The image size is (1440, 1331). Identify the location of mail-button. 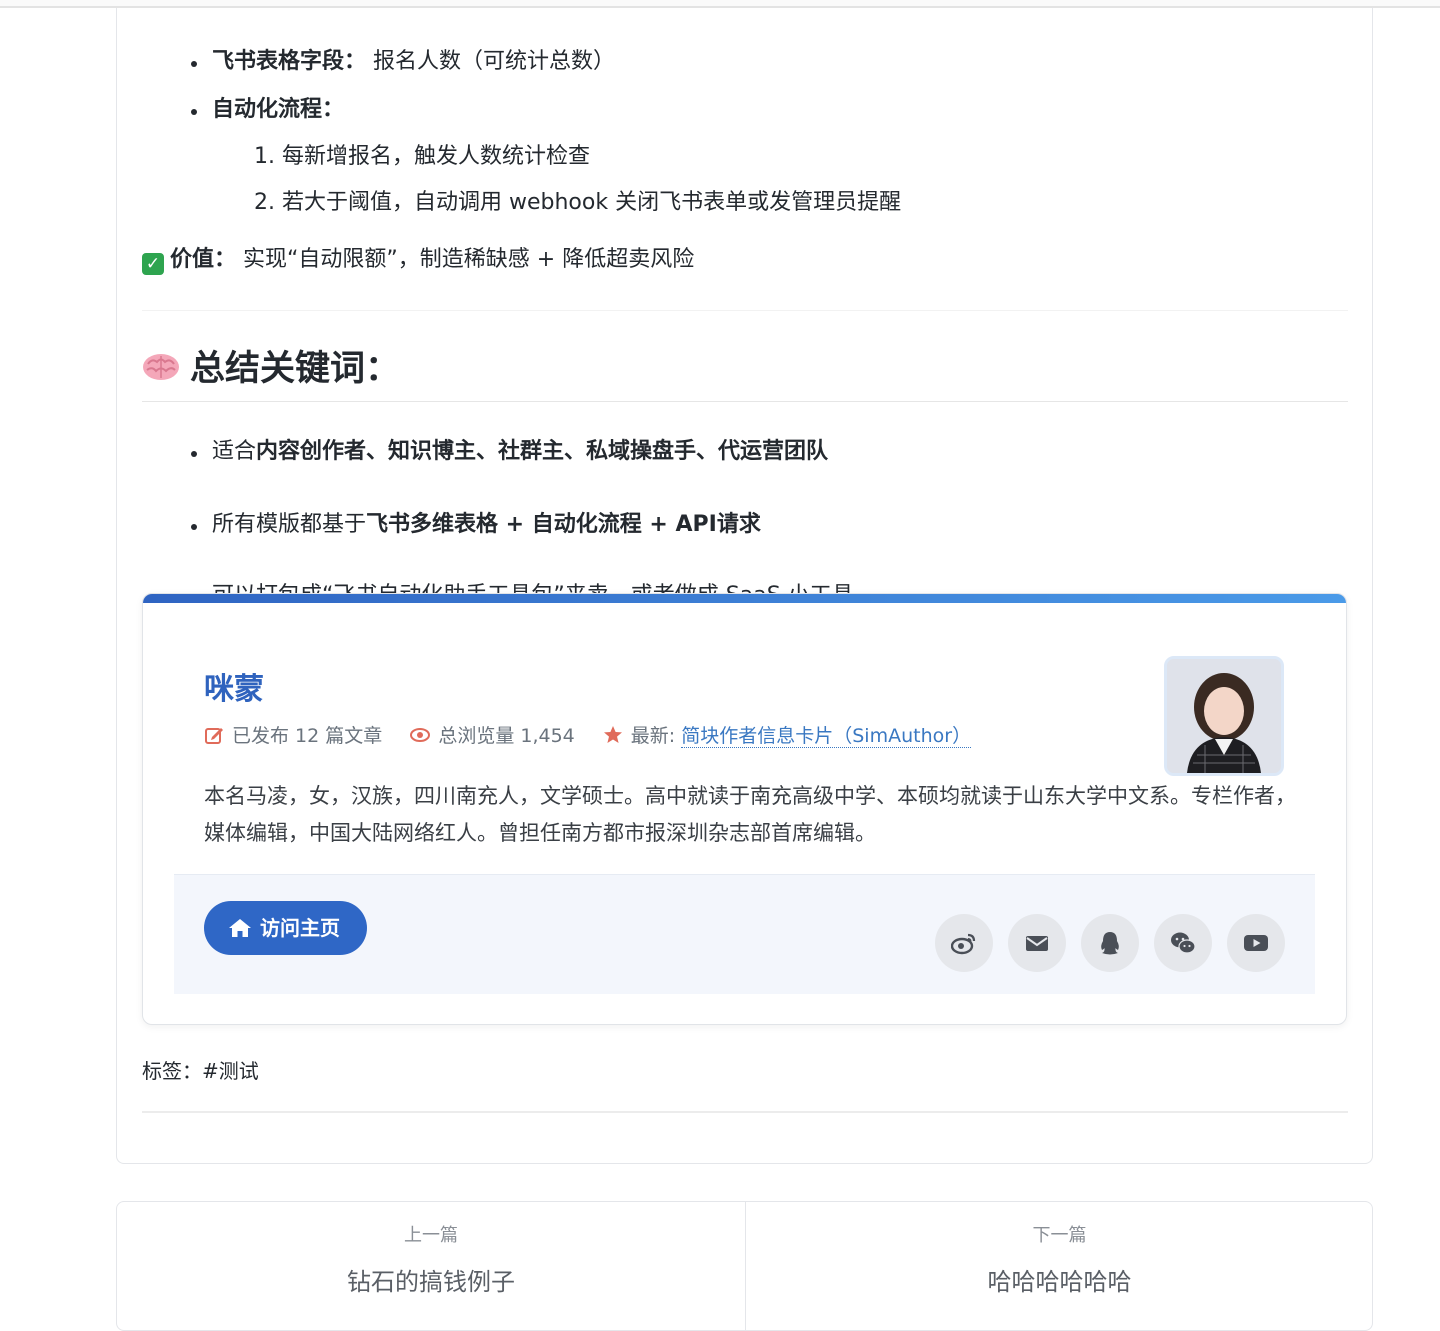
(1037, 943).